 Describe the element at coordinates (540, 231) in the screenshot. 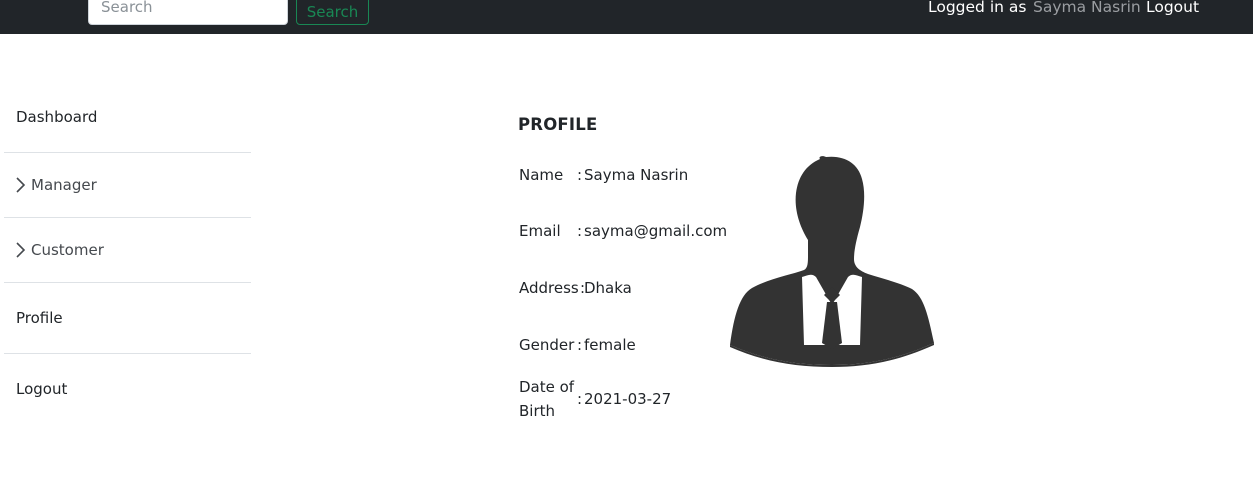

I see `email-label: Email` at that location.